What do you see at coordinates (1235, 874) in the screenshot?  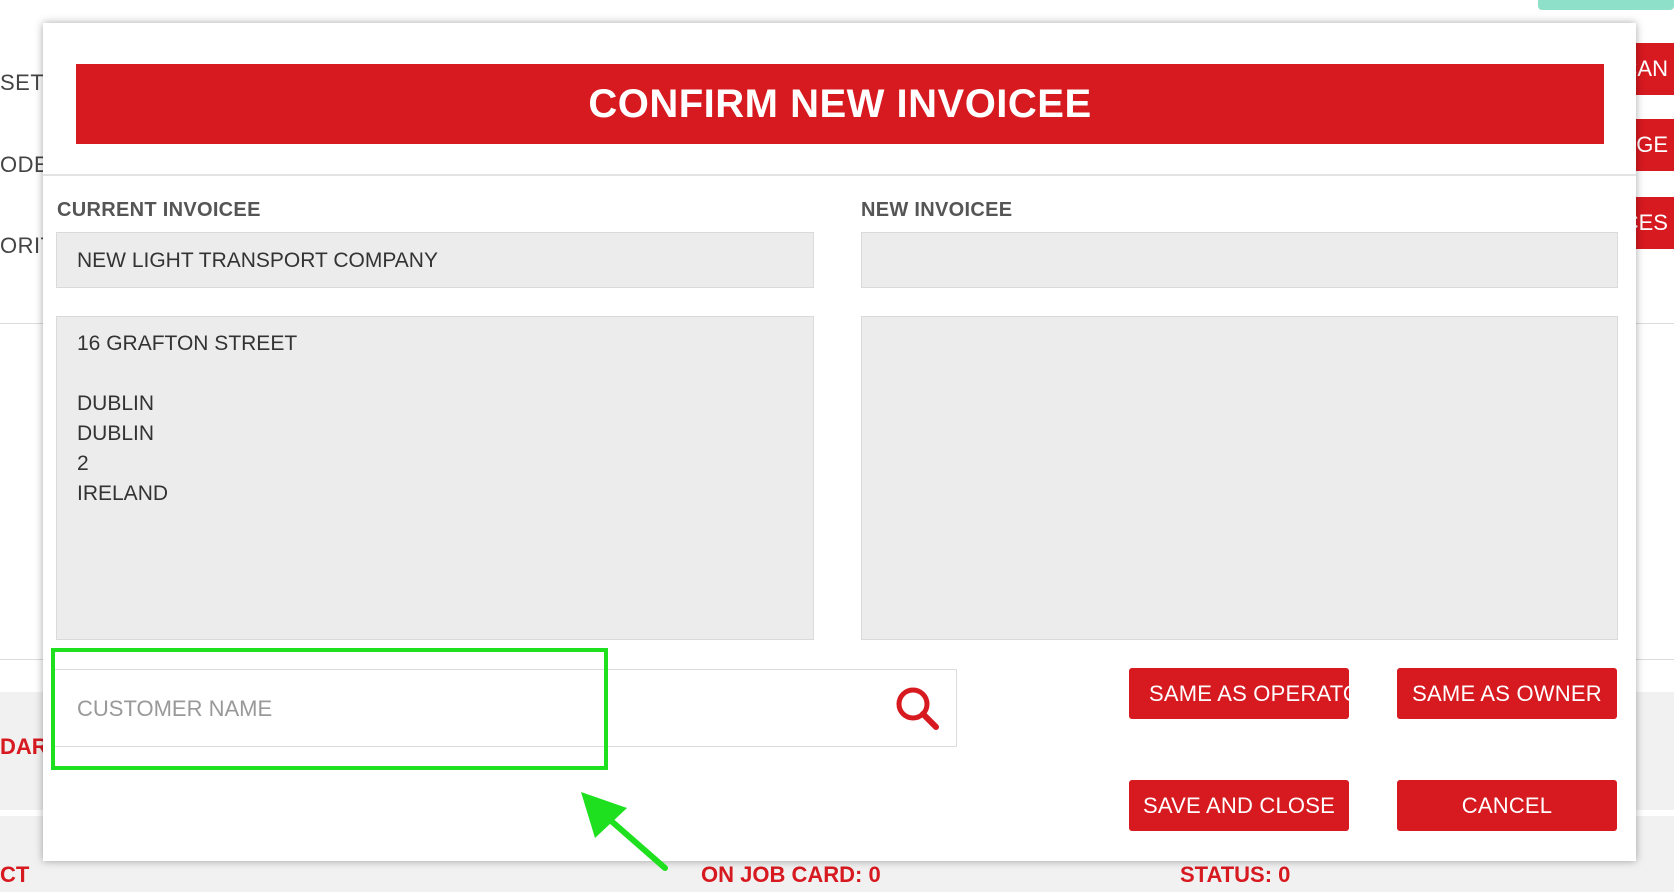 I see `footer-status: STATUS: 0` at bounding box center [1235, 874].